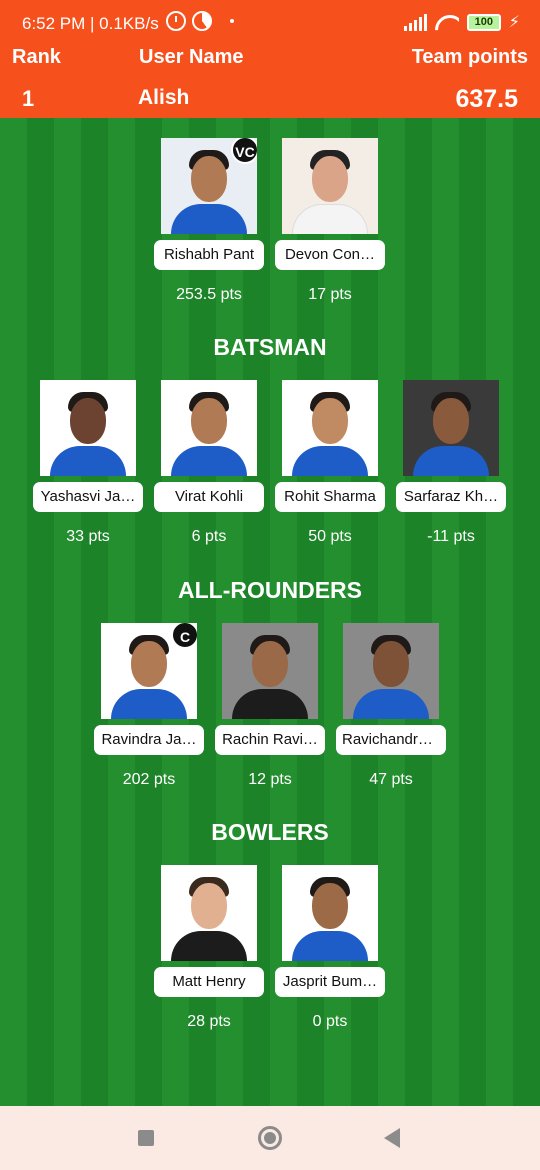 The image size is (540, 1170). Describe the element at coordinates (176, 21) in the screenshot. I see `alarm-icon` at that location.